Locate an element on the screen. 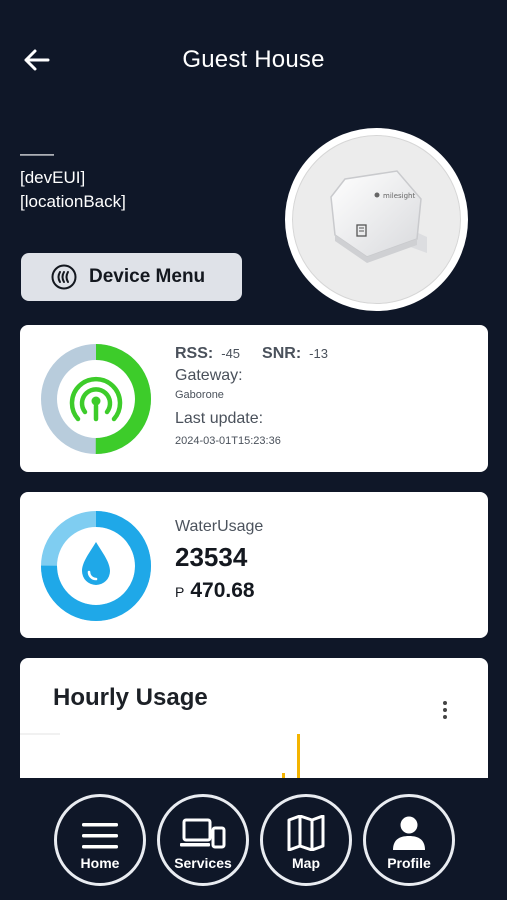 The image size is (507, 900). page-title: Guest House is located at coordinates (253, 59).